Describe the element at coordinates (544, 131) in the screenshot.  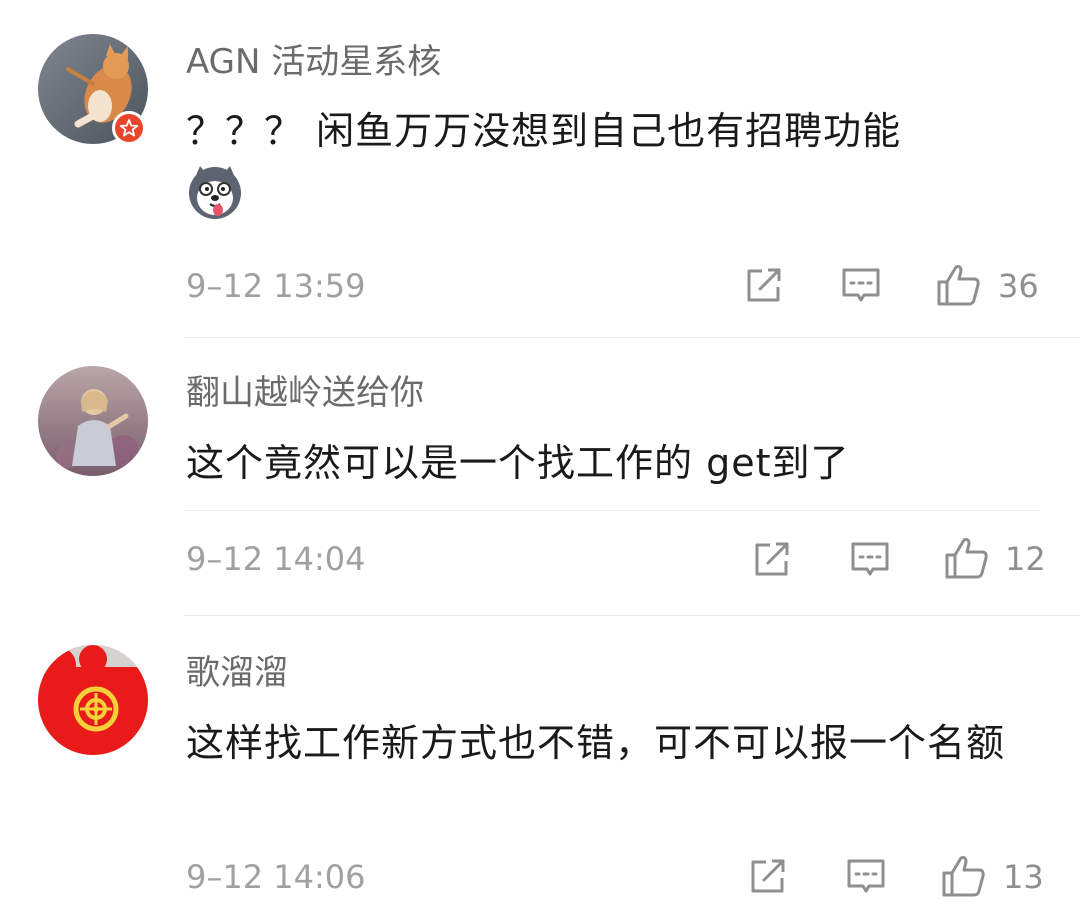
I see `comment-text: ？？？ 闲鱼万万没想到自己也有招聘功能` at that location.